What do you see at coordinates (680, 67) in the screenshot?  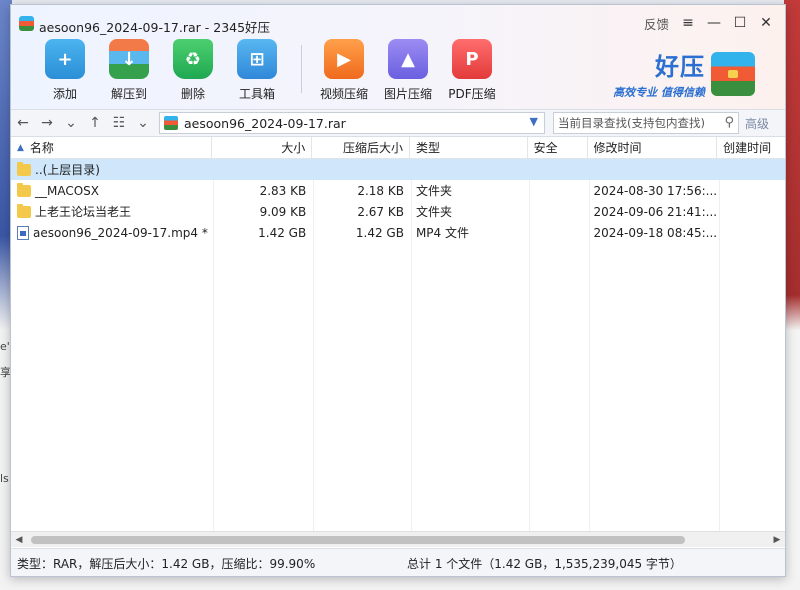 I see `brand-name: 好压` at bounding box center [680, 67].